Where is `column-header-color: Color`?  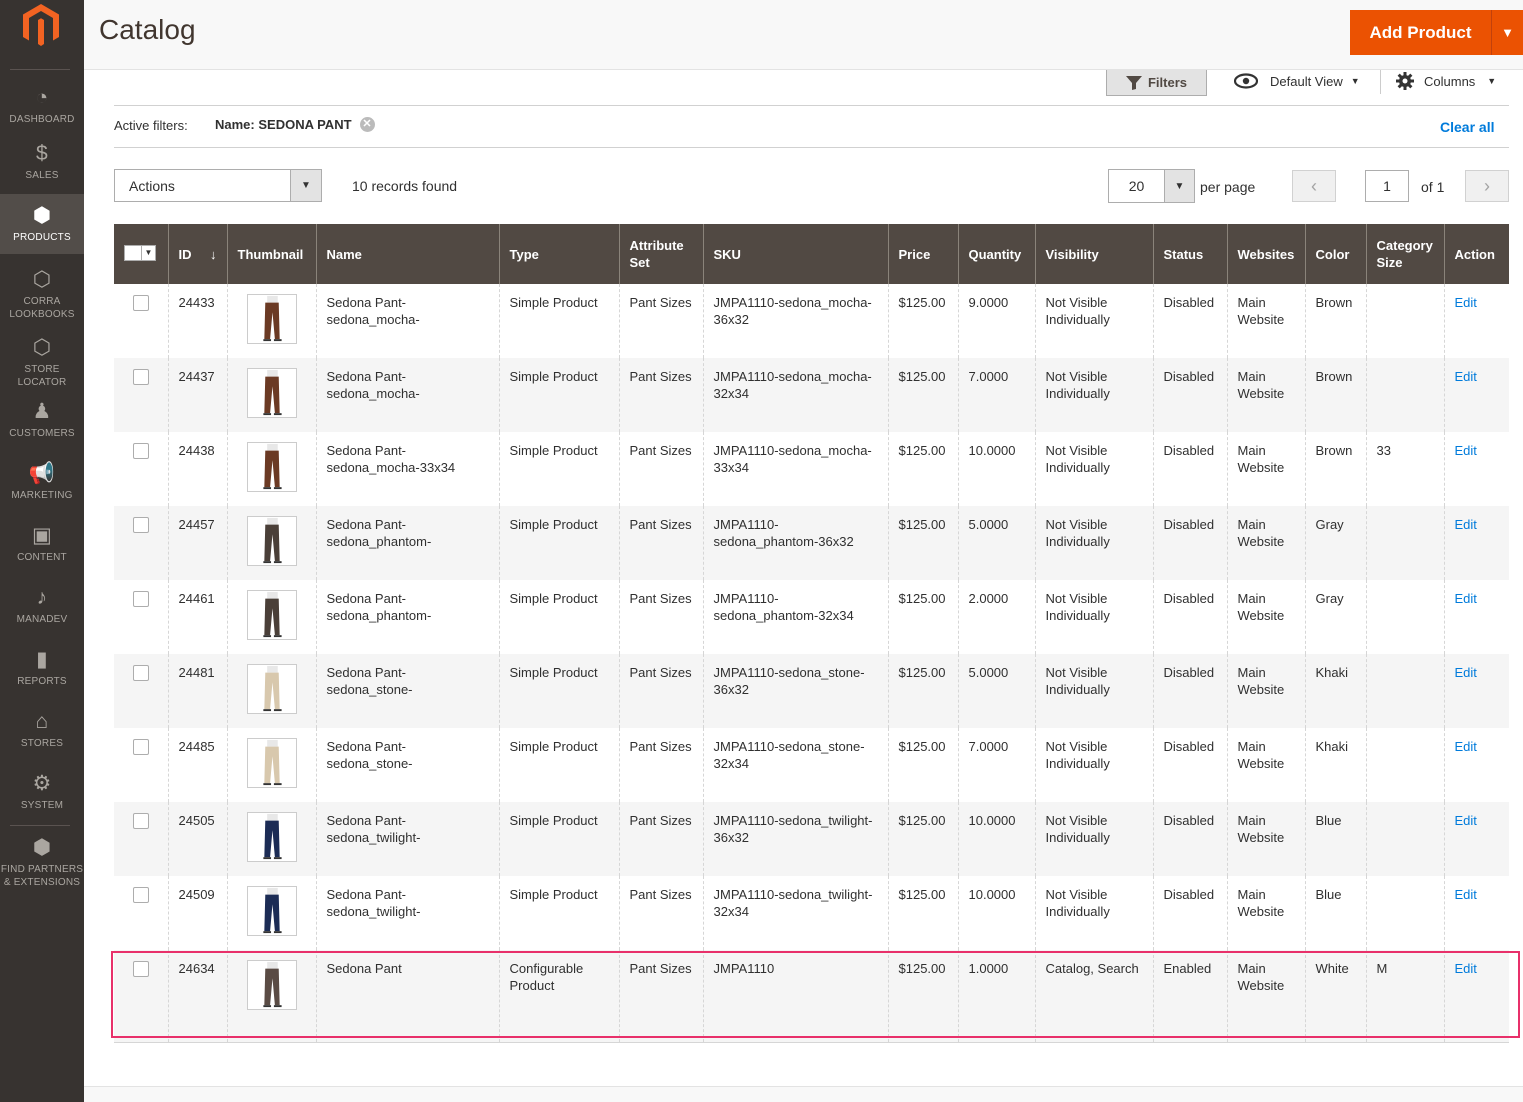
column-header-color: Color is located at coordinates (1335, 254).